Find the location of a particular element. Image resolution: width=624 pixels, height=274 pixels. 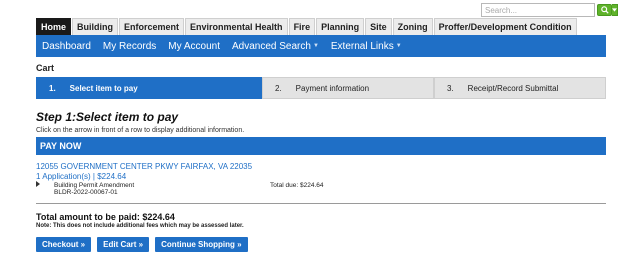

nav-my-records: My Records is located at coordinates (129, 46).